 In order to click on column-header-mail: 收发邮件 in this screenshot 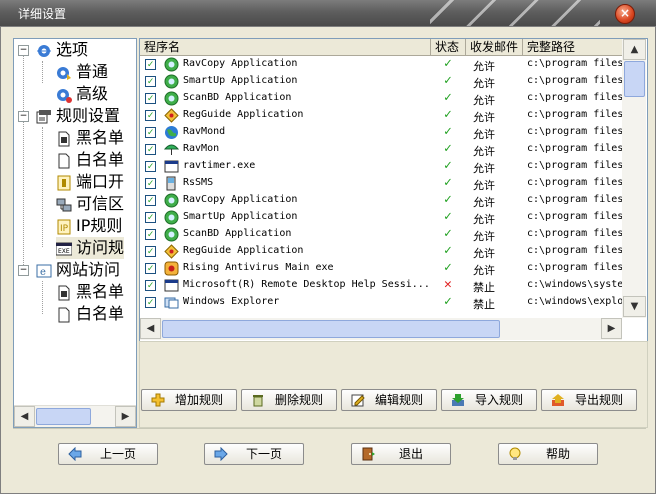, I will do `click(494, 47)`.